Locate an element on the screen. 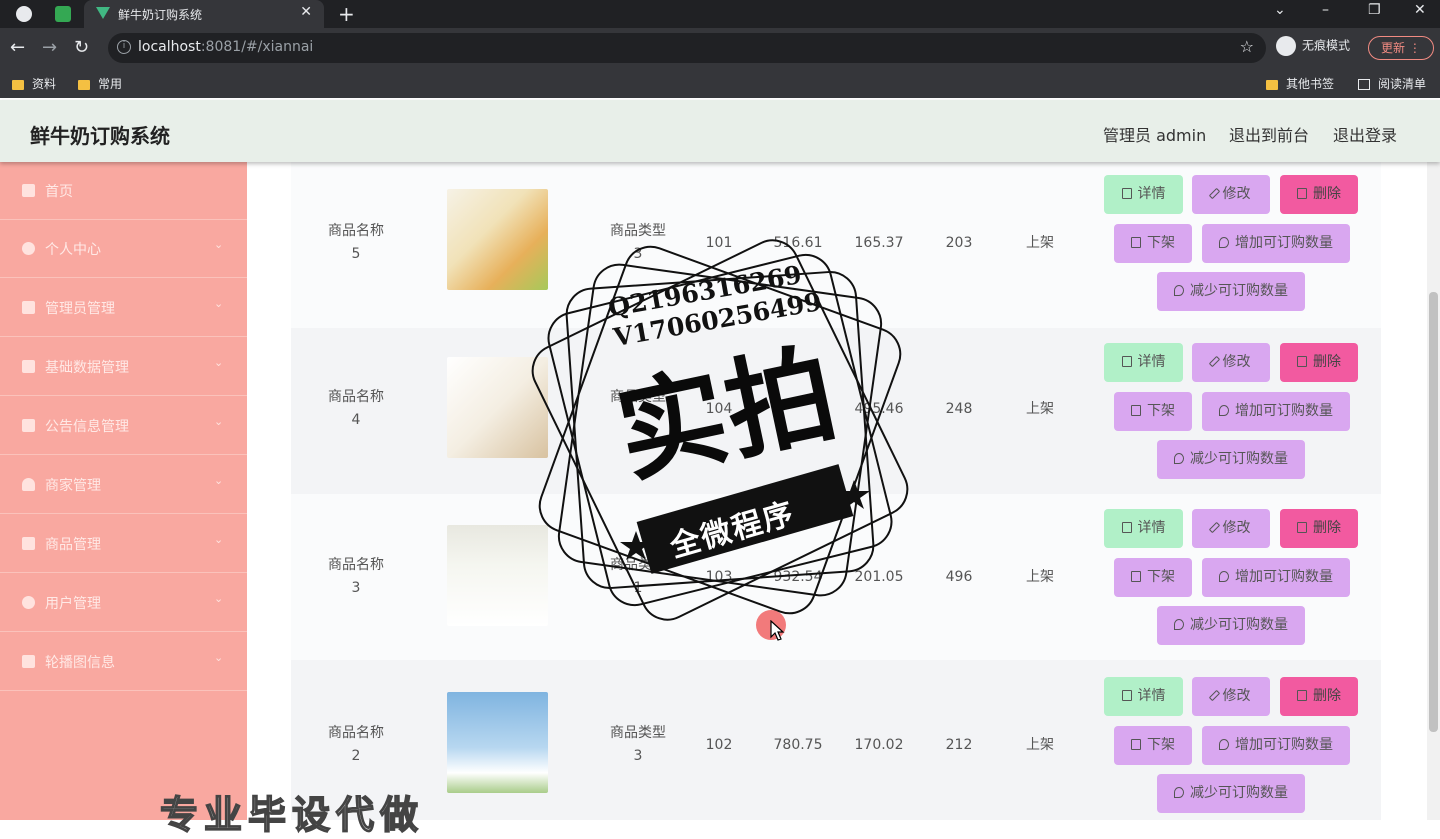  scrollbar-thumb is located at coordinates (1433, 512).